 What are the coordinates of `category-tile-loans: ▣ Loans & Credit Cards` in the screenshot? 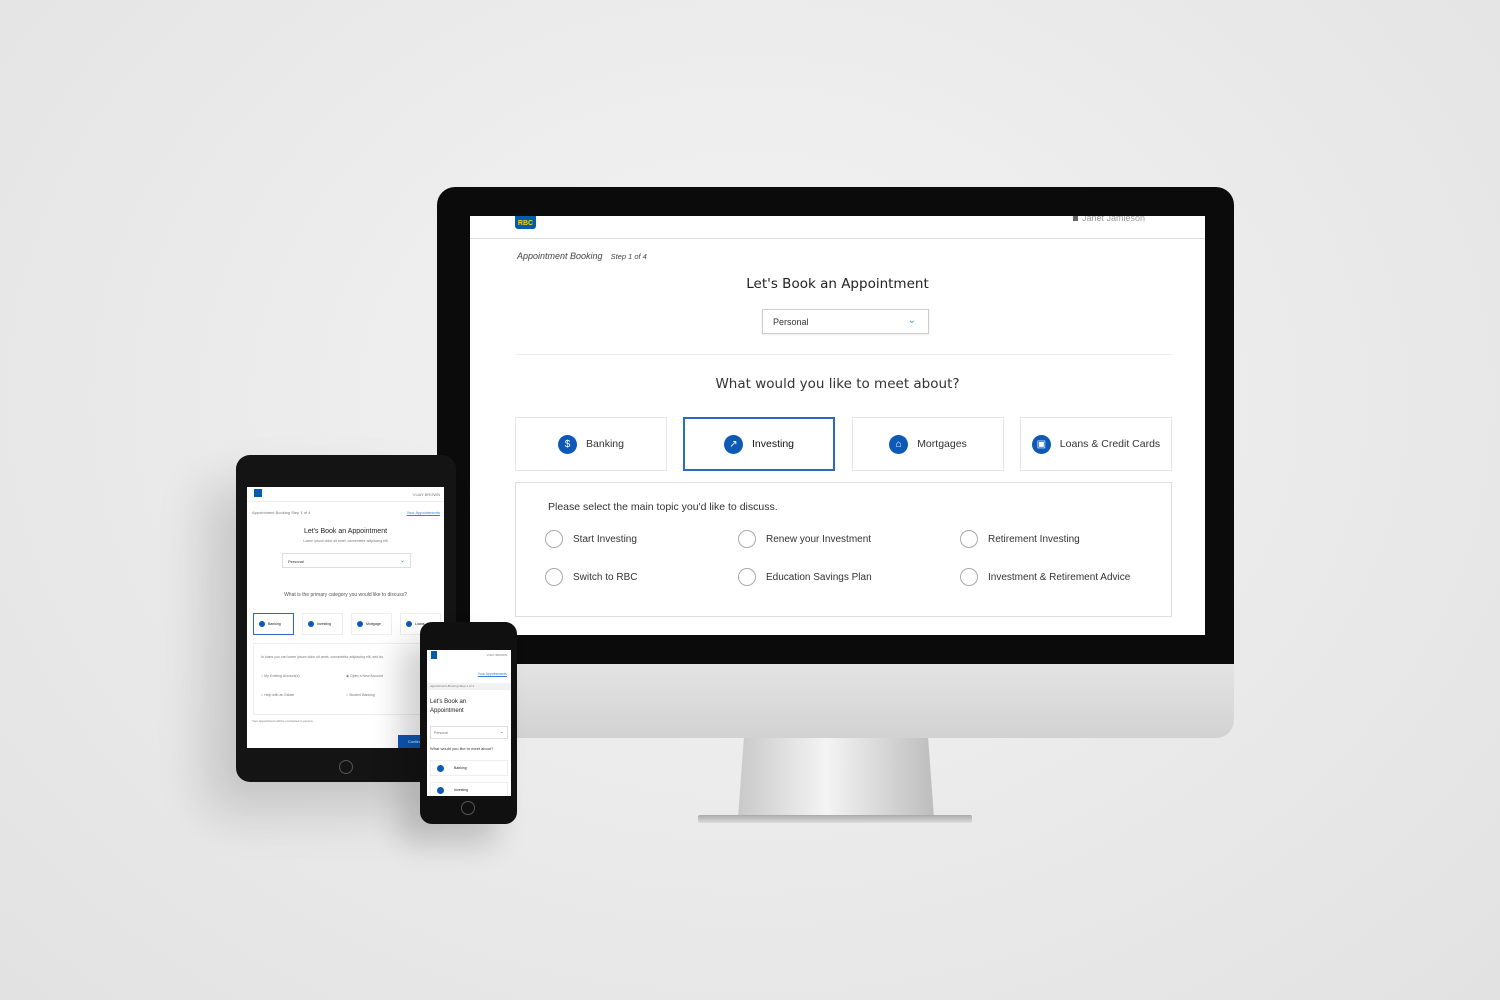 It's located at (1096, 444).